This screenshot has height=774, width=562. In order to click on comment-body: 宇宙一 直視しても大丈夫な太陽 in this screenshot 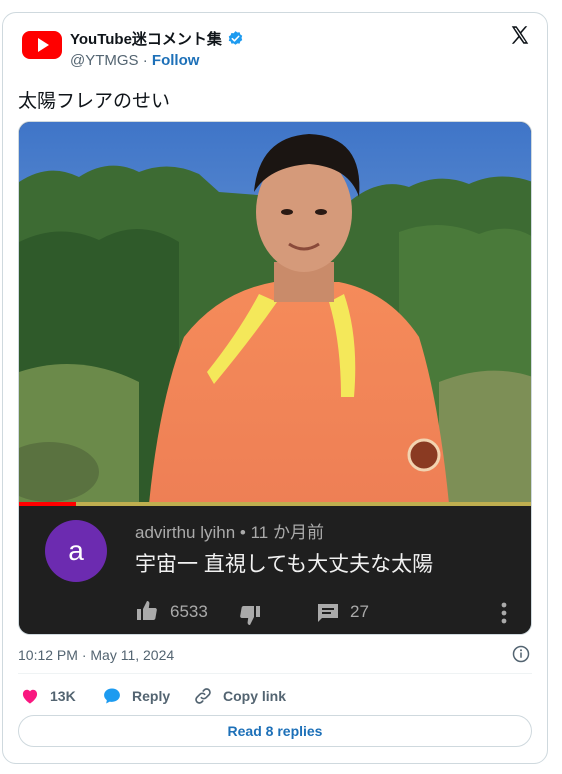, I will do `click(284, 564)`.